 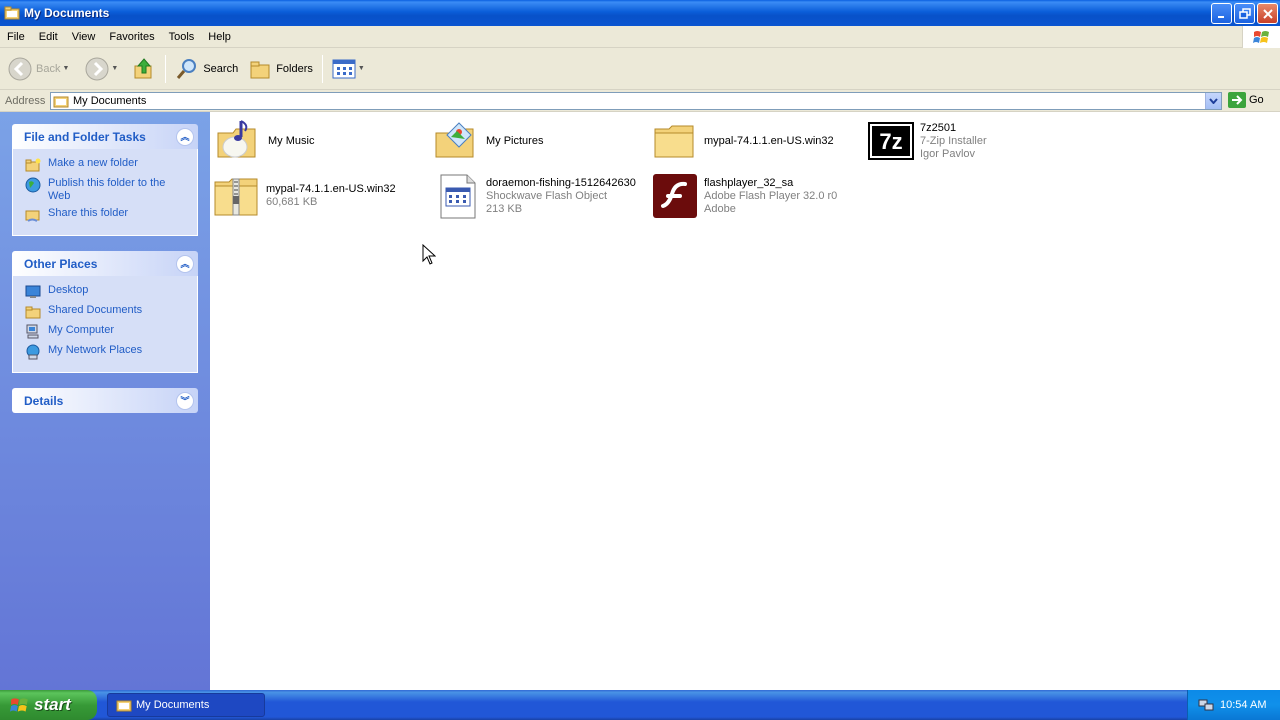 What do you see at coordinates (25, 100) in the screenshot?
I see `address-label: Address` at bounding box center [25, 100].